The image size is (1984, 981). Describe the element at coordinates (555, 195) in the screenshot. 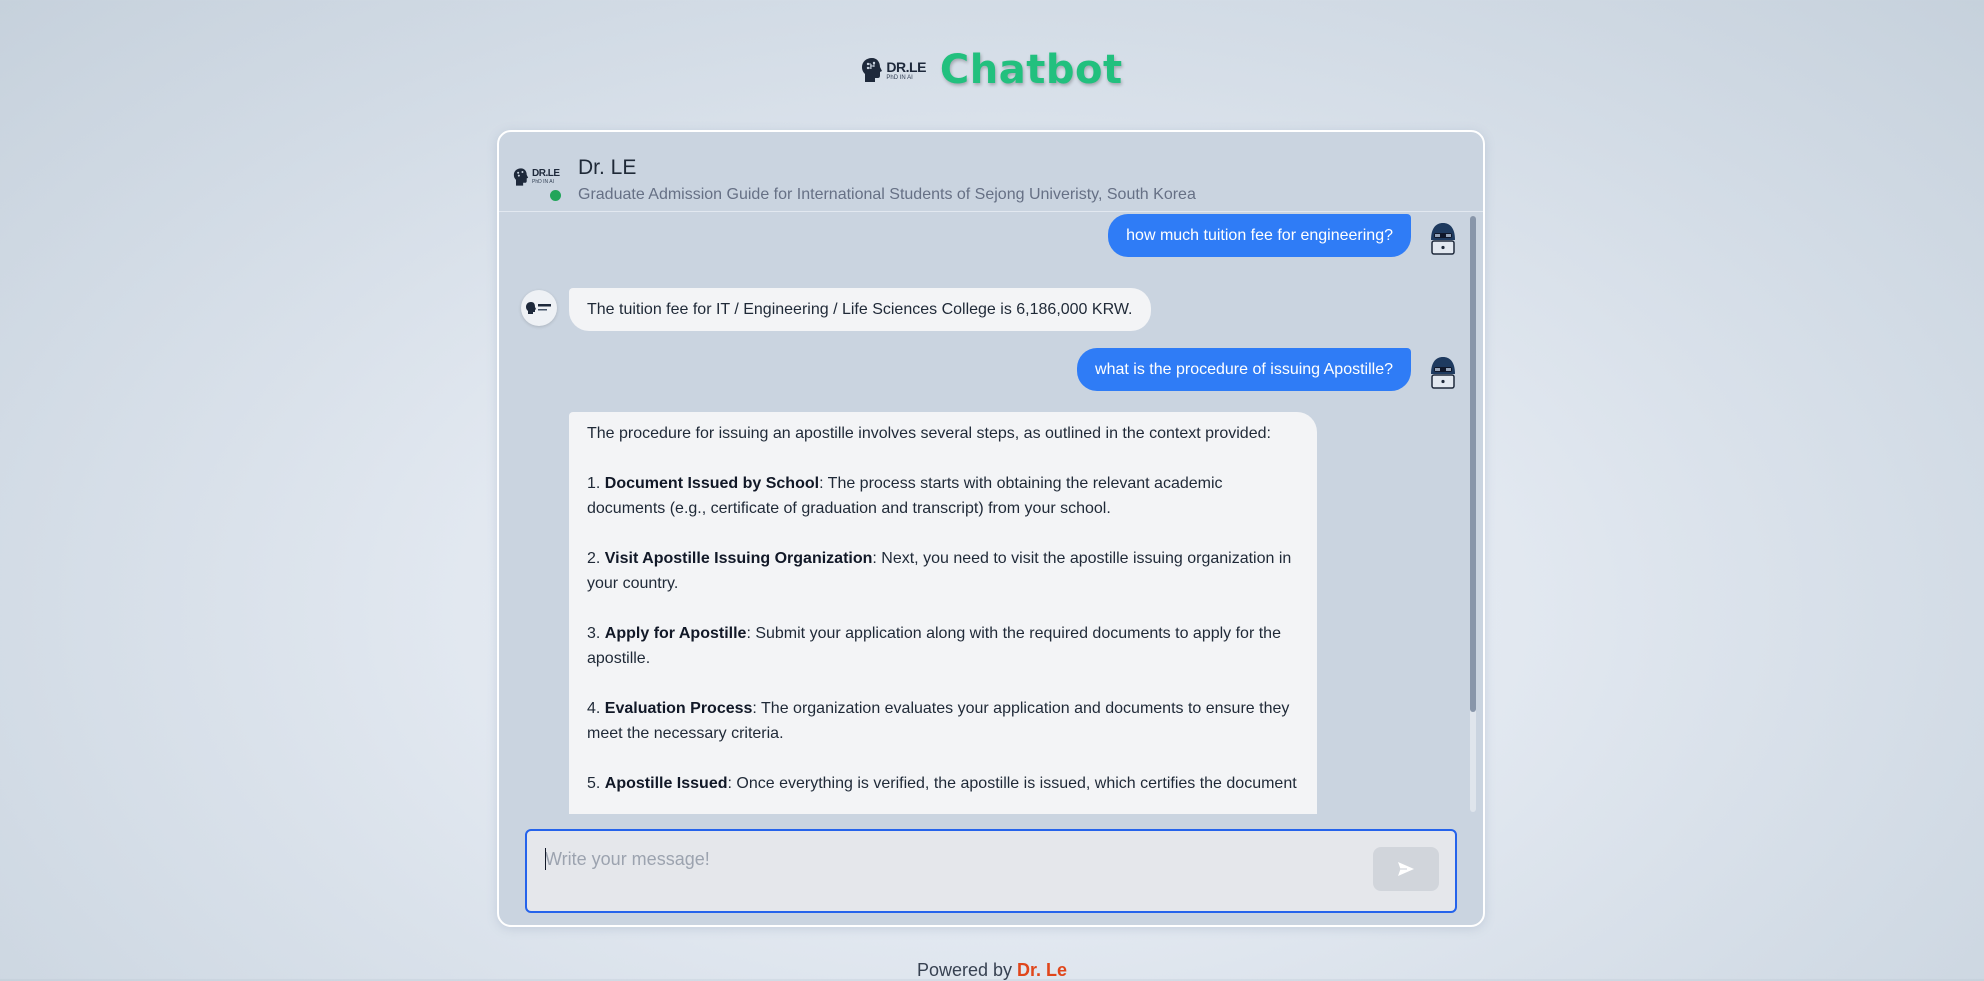

I see `online-status-dot` at that location.